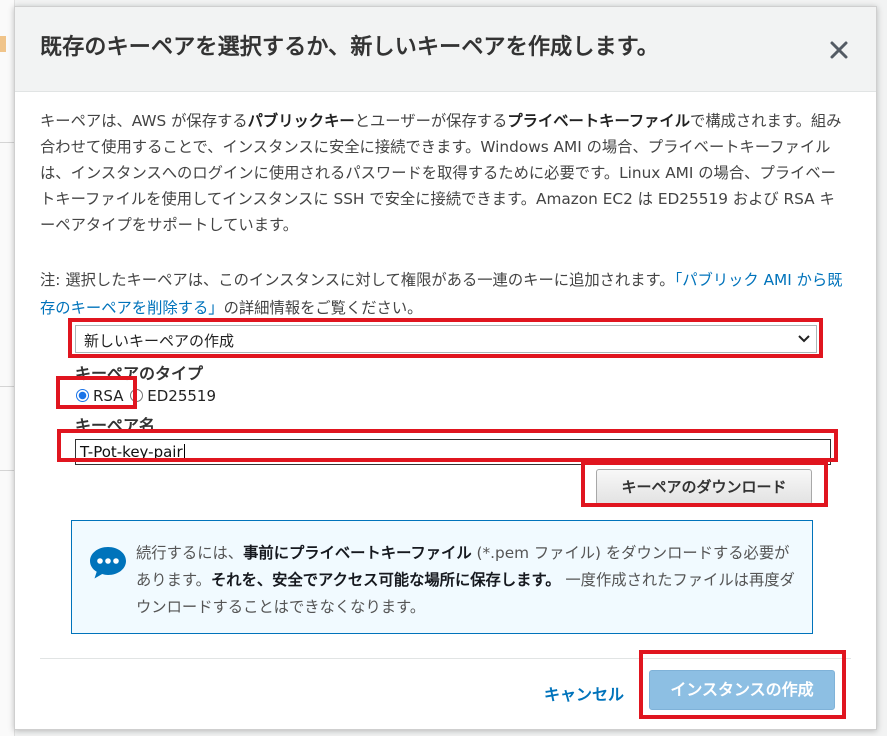  What do you see at coordinates (584, 693) in the screenshot?
I see `cancel-button: キャンセル` at bounding box center [584, 693].